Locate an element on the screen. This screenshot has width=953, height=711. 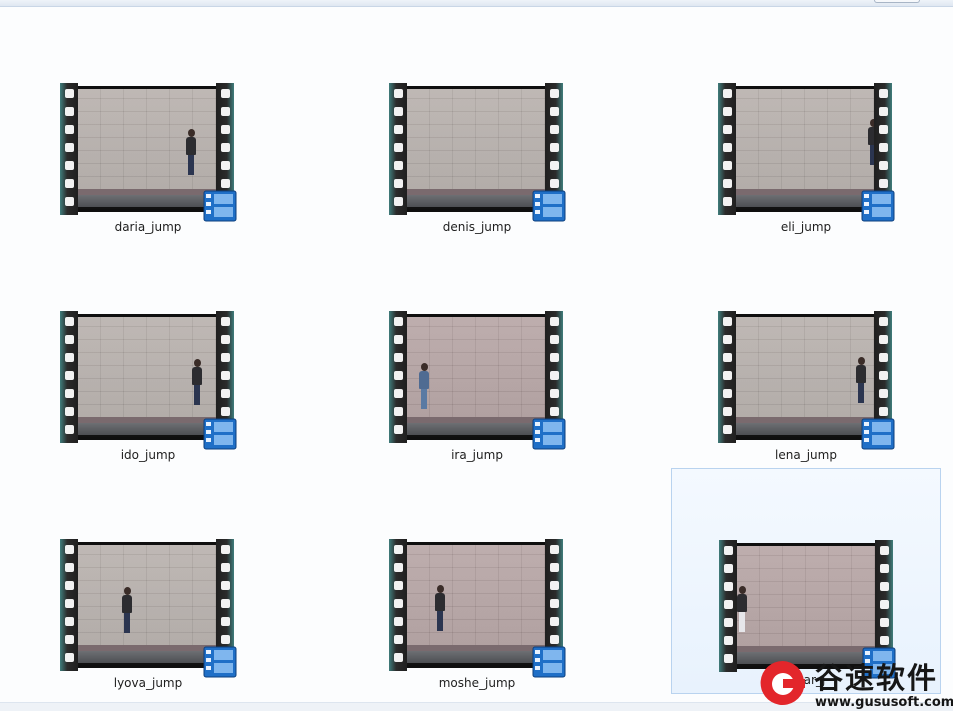
file-item: ira_jump is located at coordinates (464, 348).